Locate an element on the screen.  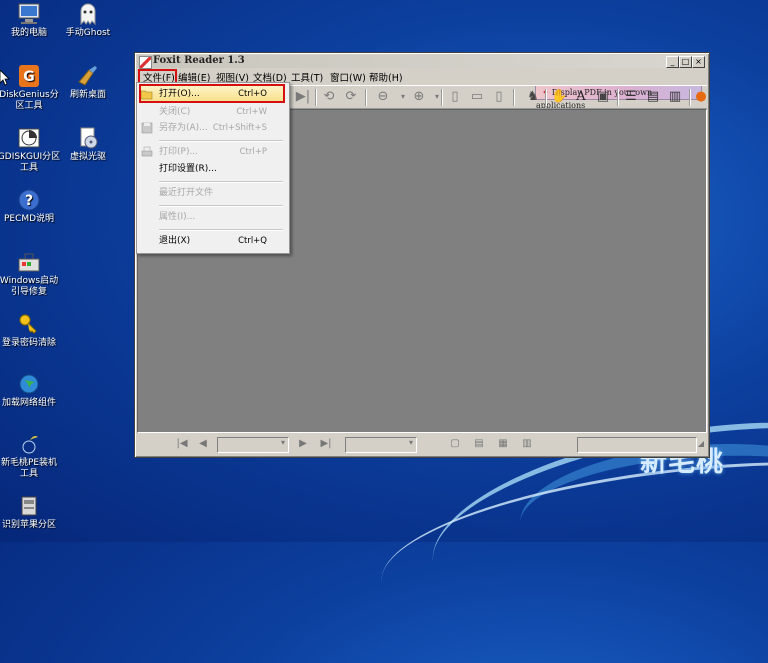
desktop-icon-pe-installer: 新毛桃PE装机工具 is located at coordinates (30, 456).